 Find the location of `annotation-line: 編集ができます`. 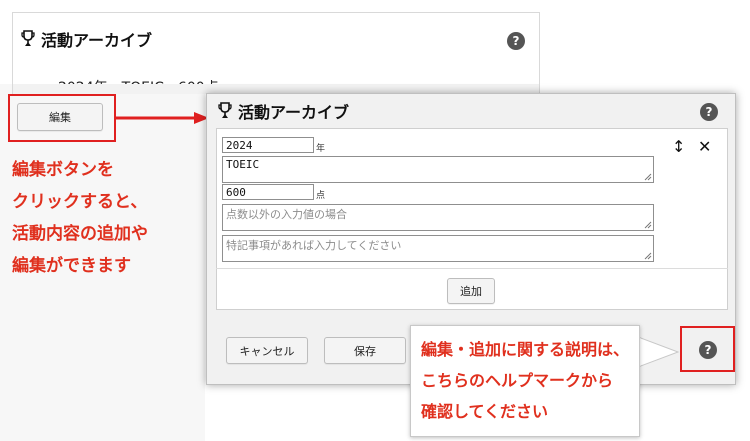

annotation-line: 編集ができます is located at coordinates (71, 266).